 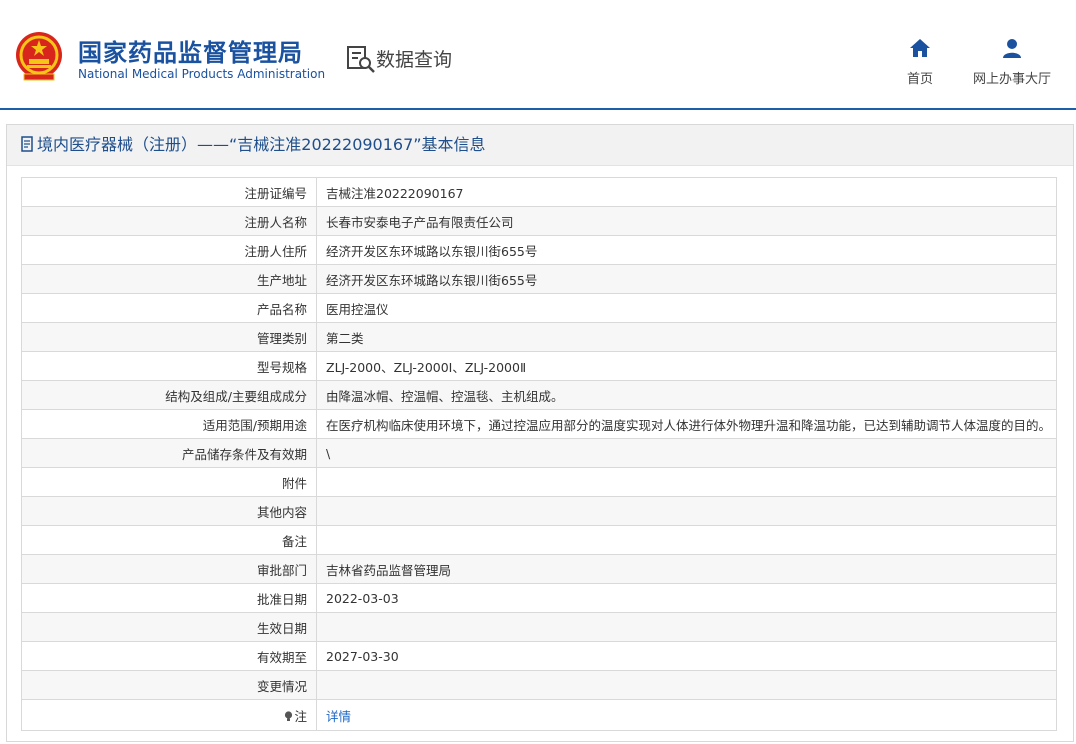 I want to click on panel-title: 境内医疗器械（注册）——“吉械注准20222090167”基本信息, so click(x=540, y=145).